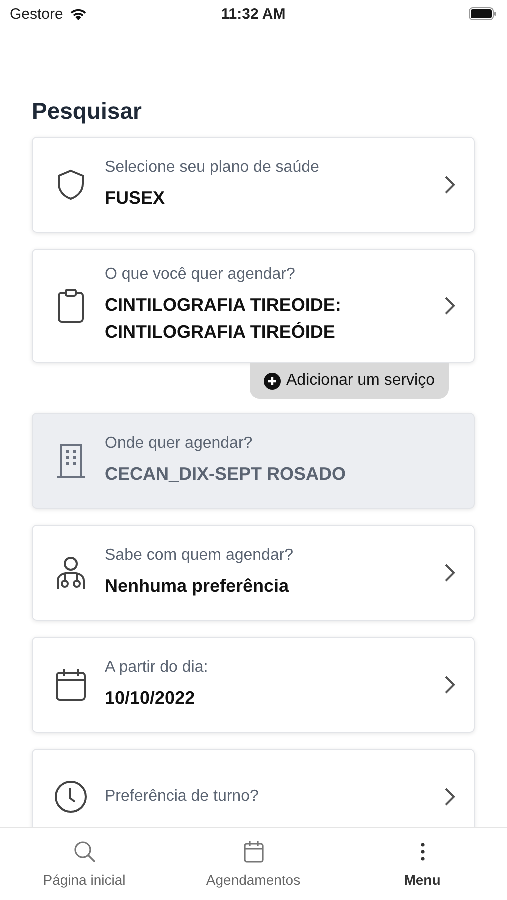 The image size is (507, 900). What do you see at coordinates (212, 167) in the screenshot?
I see `field-label: Selecione seu plano de saúde` at bounding box center [212, 167].